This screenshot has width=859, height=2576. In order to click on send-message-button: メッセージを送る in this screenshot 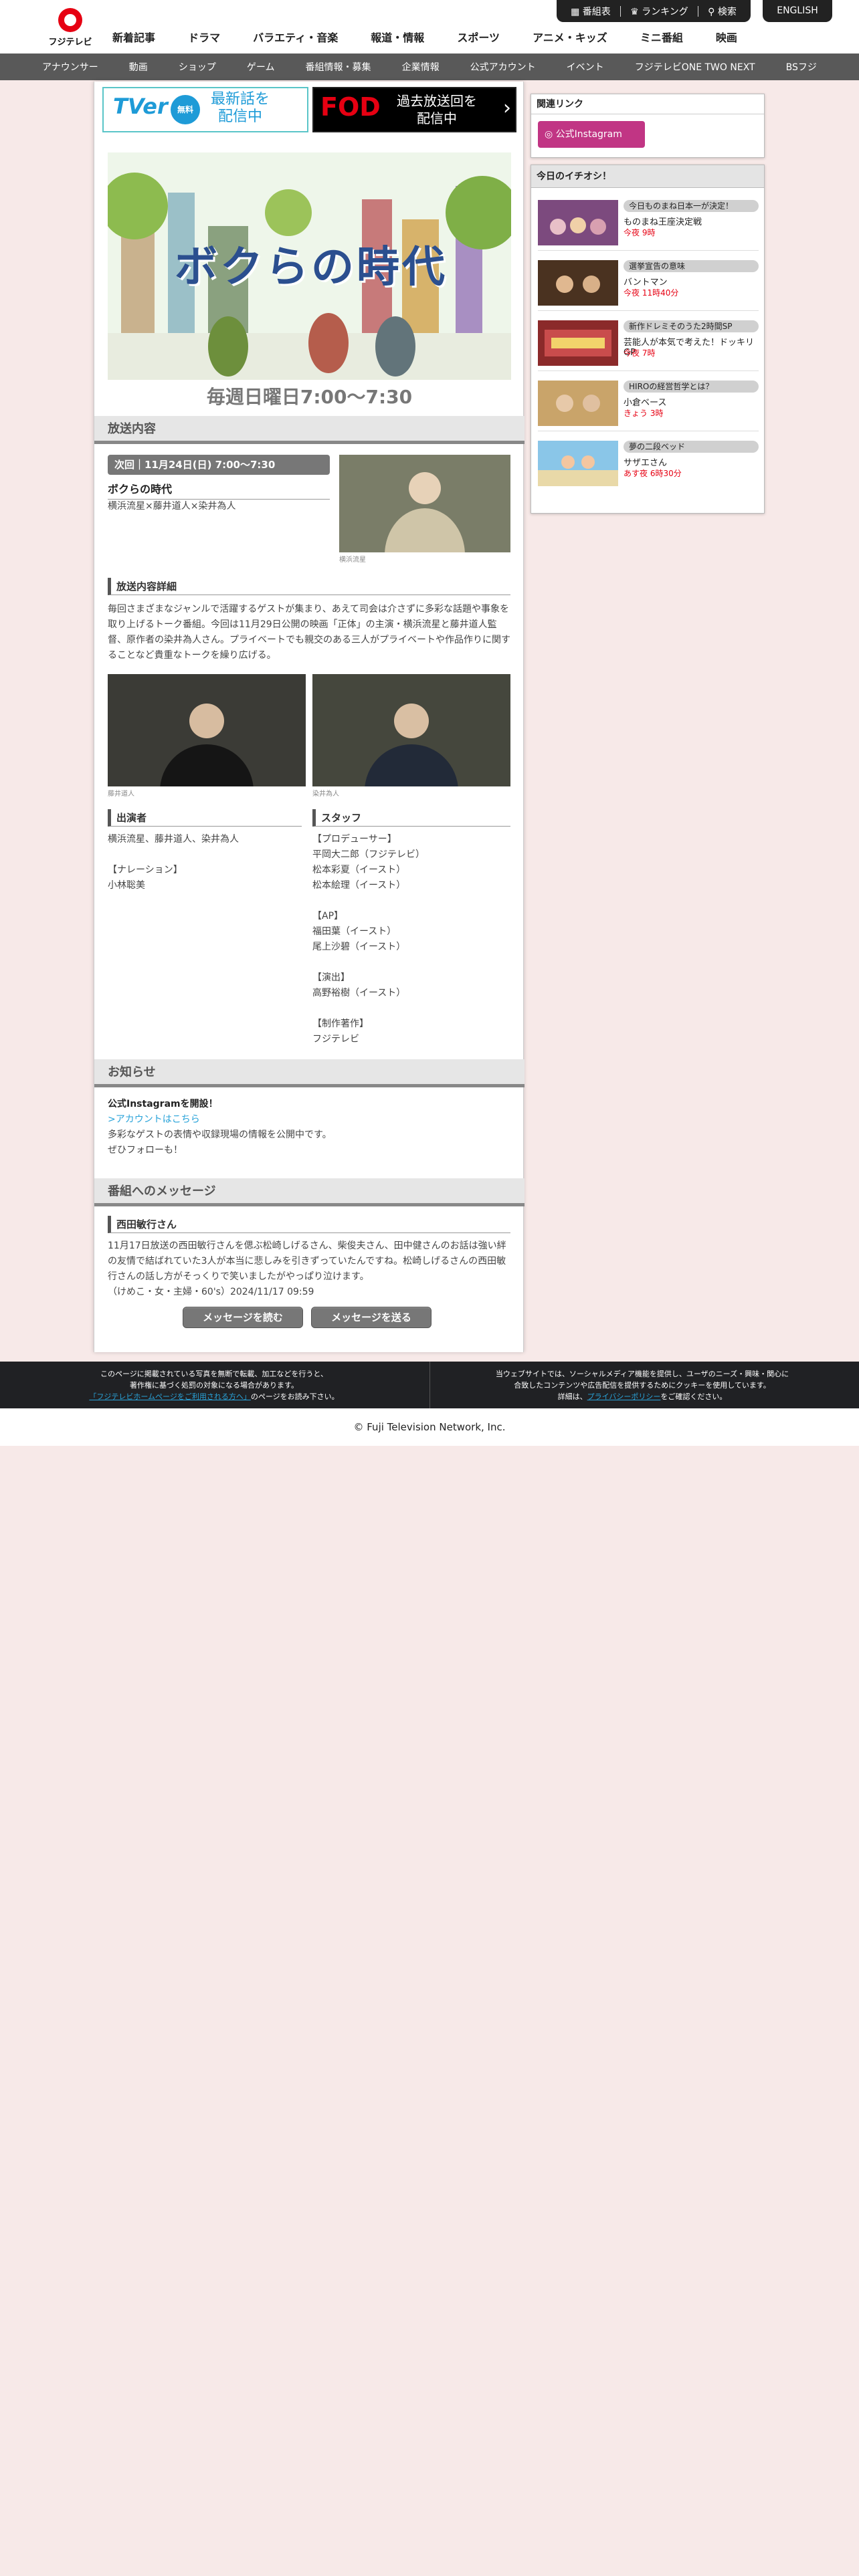, I will do `click(372, 1317)`.